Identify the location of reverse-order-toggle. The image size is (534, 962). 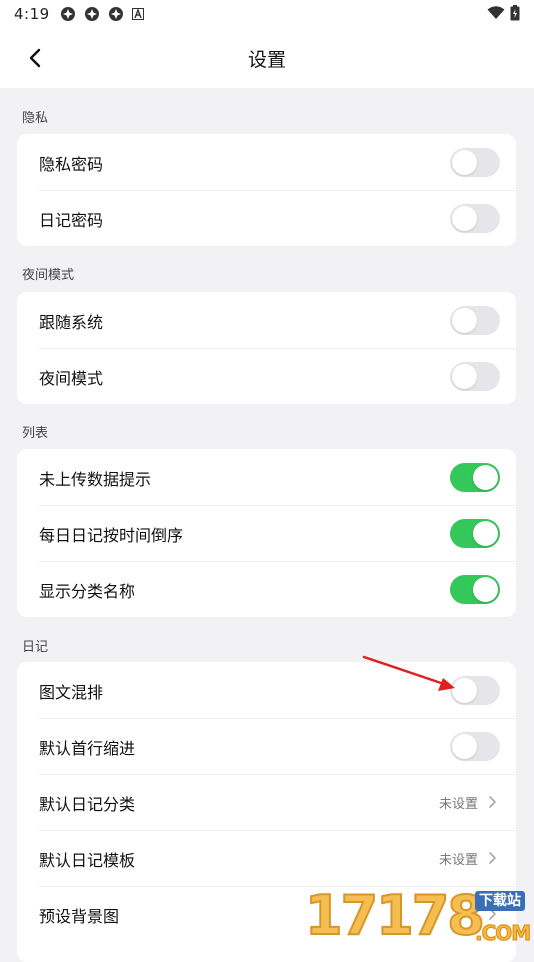
(475, 533).